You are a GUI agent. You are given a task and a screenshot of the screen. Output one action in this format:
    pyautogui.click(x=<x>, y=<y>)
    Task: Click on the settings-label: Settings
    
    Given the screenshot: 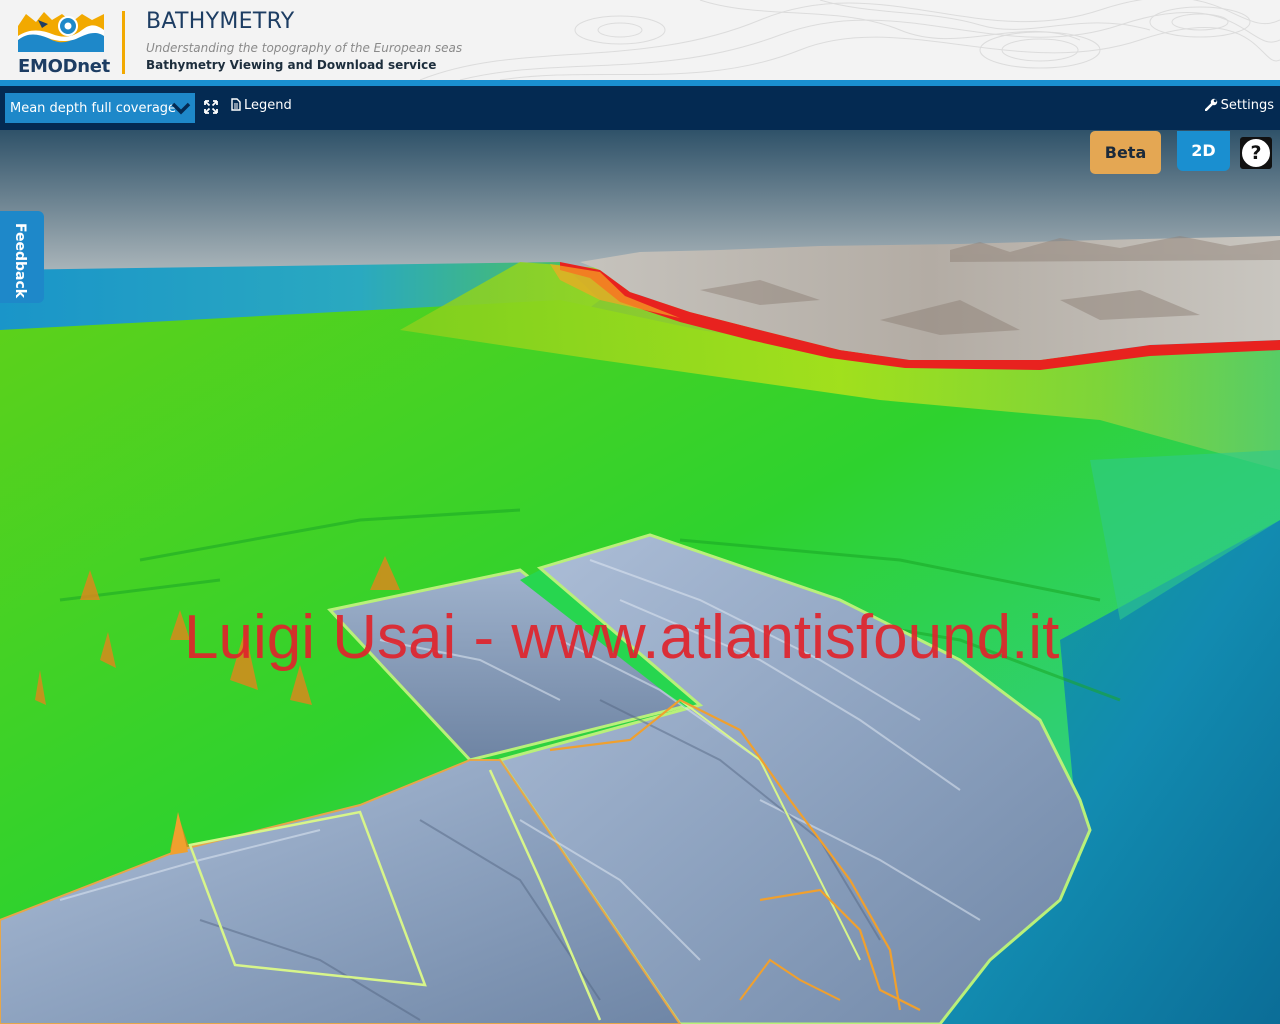 What is the action you would take?
    pyautogui.click(x=1247, y=105)
    